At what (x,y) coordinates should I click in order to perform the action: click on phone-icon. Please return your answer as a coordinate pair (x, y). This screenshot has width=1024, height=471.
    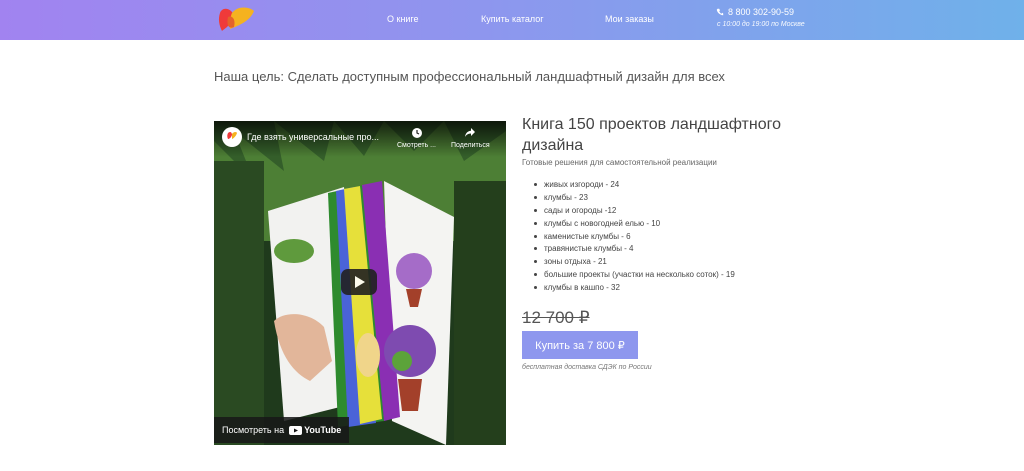
    Looking at the image, I should click on (720, 12).